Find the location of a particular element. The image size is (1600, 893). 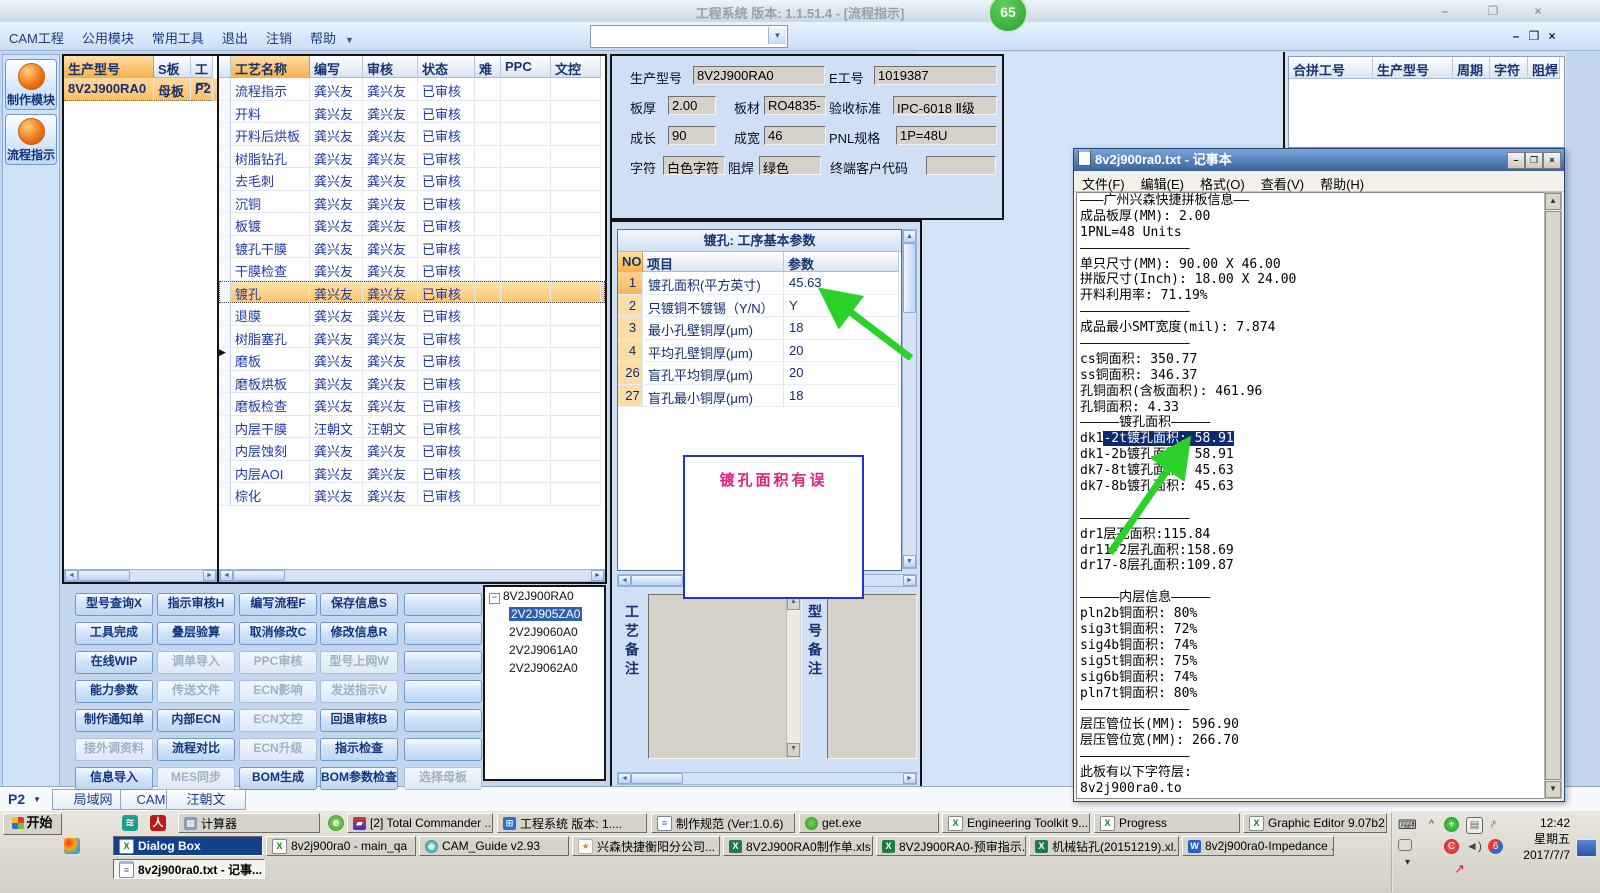

process-row: 磨板烘板 龚兴友 龚兴友 已审核 is located at coordinates (412, 381).